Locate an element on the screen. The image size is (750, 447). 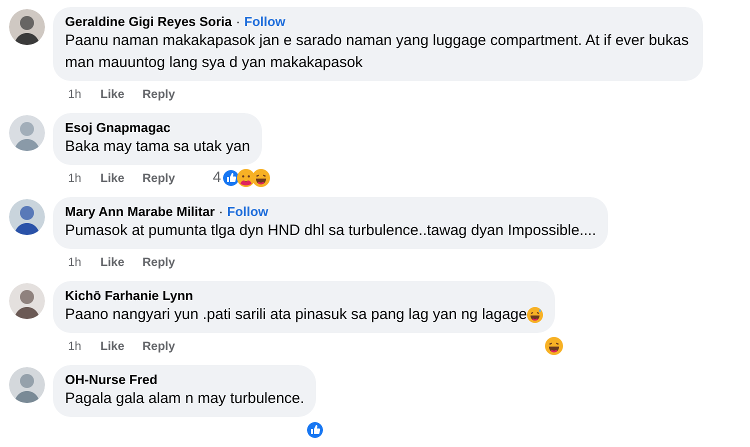
comment-text: Pagala gala alam n may turbulence. is located at coordinates (184, 399).